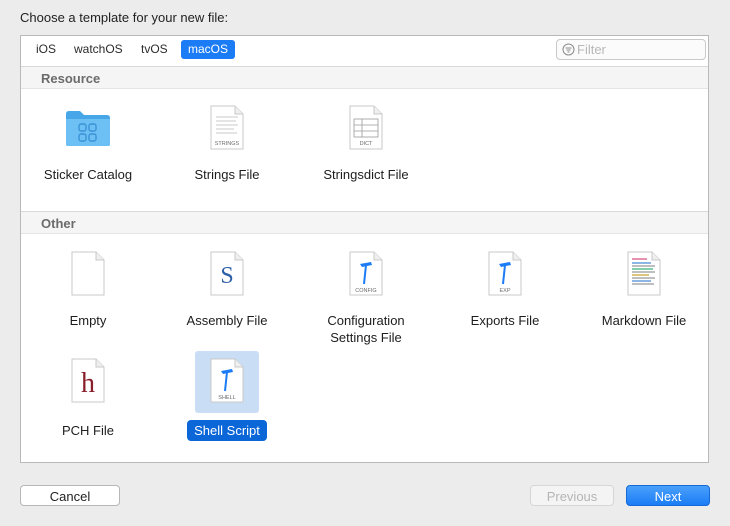  Describe the element at coordinates (364, 50) in the screenshot. I see `platform-tab-bar: iOS watchOS tvOS macOS` at that location.